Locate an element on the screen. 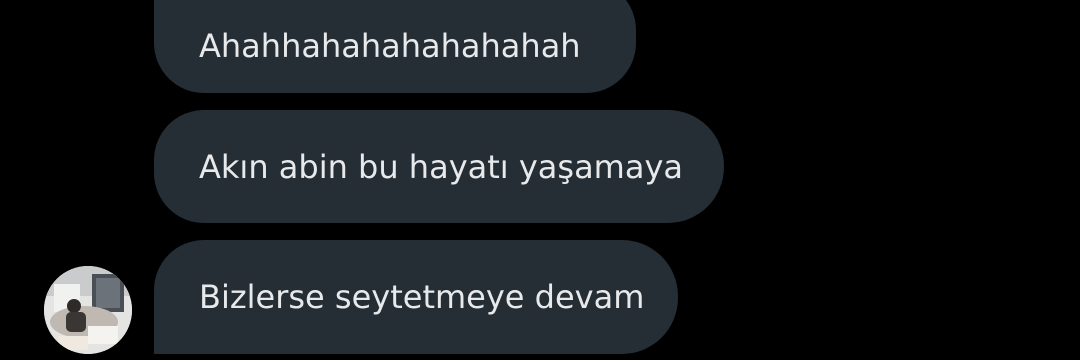 The width and height of the screenshot is (1080, 360). user-photo-avatar-icon is located at coordinates (88, 310).